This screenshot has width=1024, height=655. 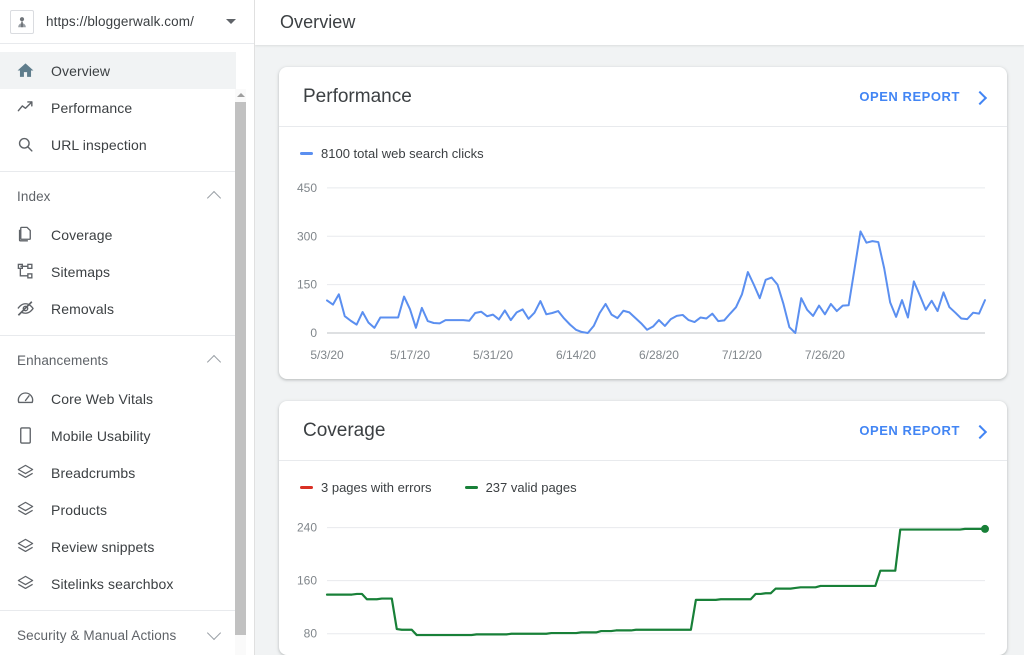 I want to click on sidebar-item-label: Sitemaps, so click(x=81, y=271).